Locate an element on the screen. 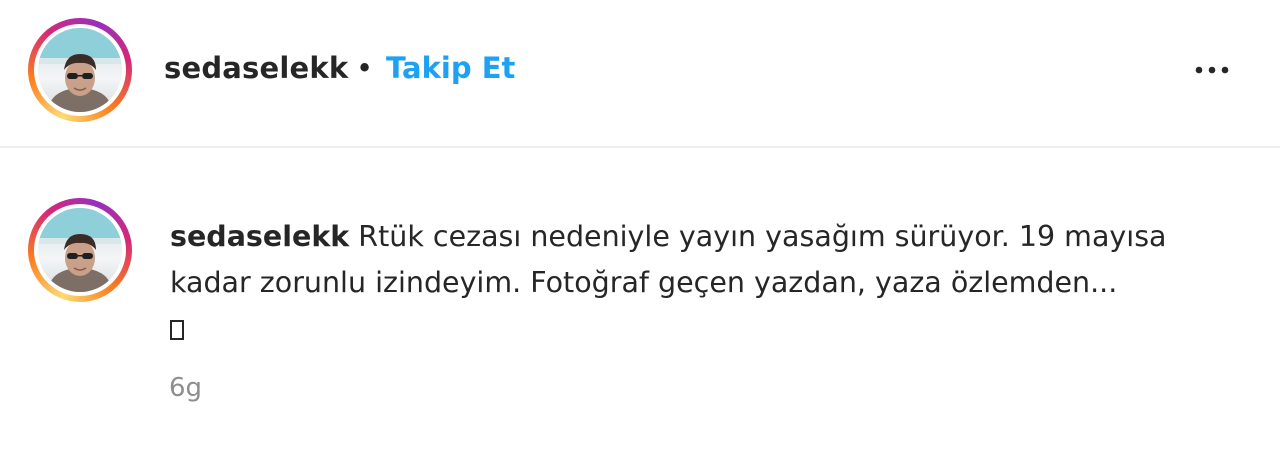 This screenshot has width=1280, height=473. more-options-button is located at coordinates (1212, 70).